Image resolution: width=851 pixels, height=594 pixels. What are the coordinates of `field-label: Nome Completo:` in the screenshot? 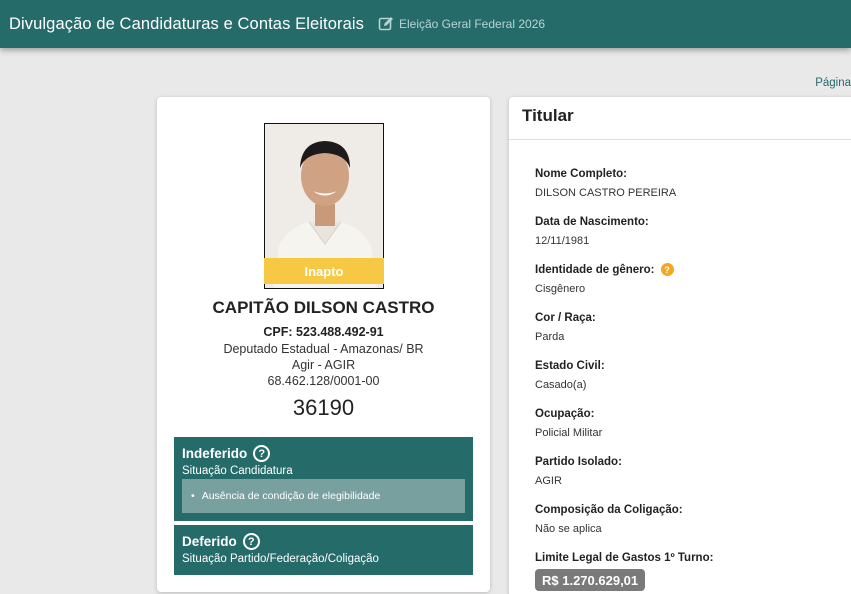 It's located at (581, 174).